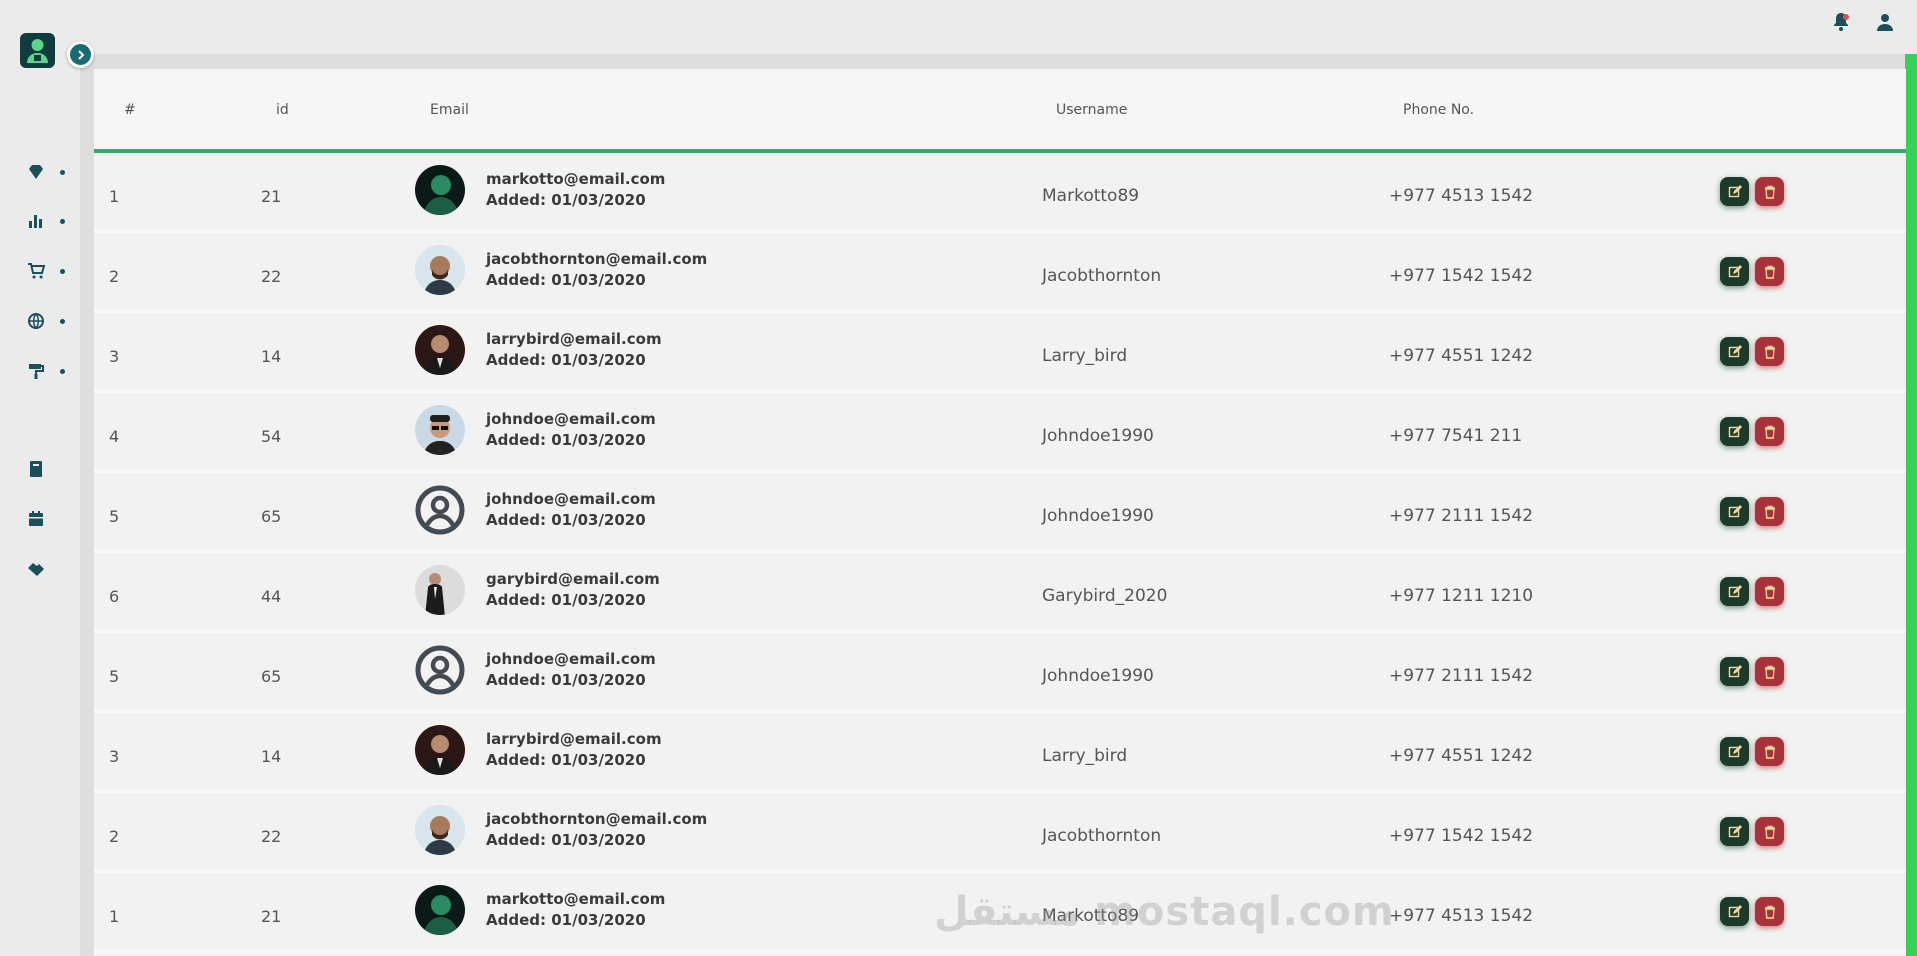 This screenshot has width=1917, height=956. Describe the element at coordinates (597, 819) in the screenshot. I see `row-email: jacobthornton@email.com` at that location.